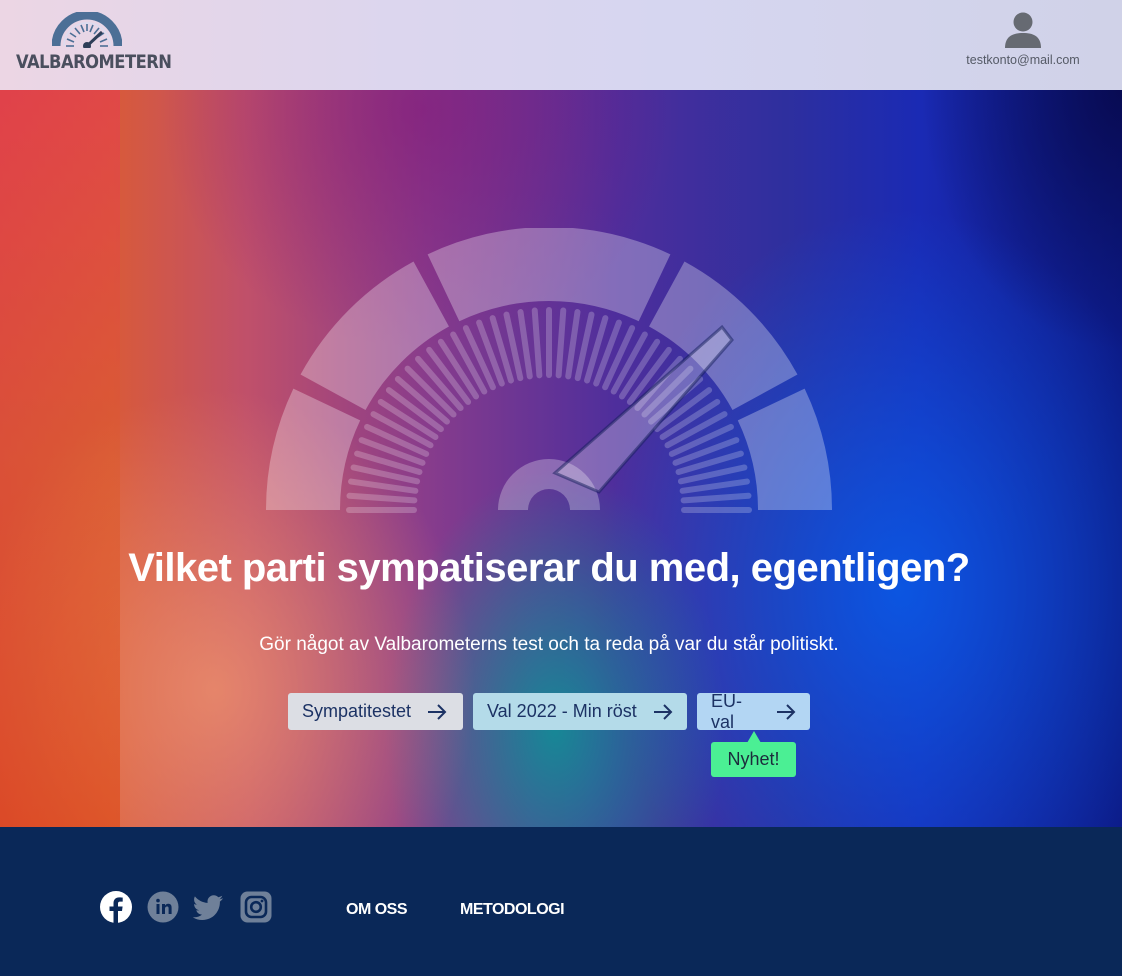 This screenshot has width=1122, height=976. I want to click on user-account: testkonto@mail.com, so click(1023, 42).